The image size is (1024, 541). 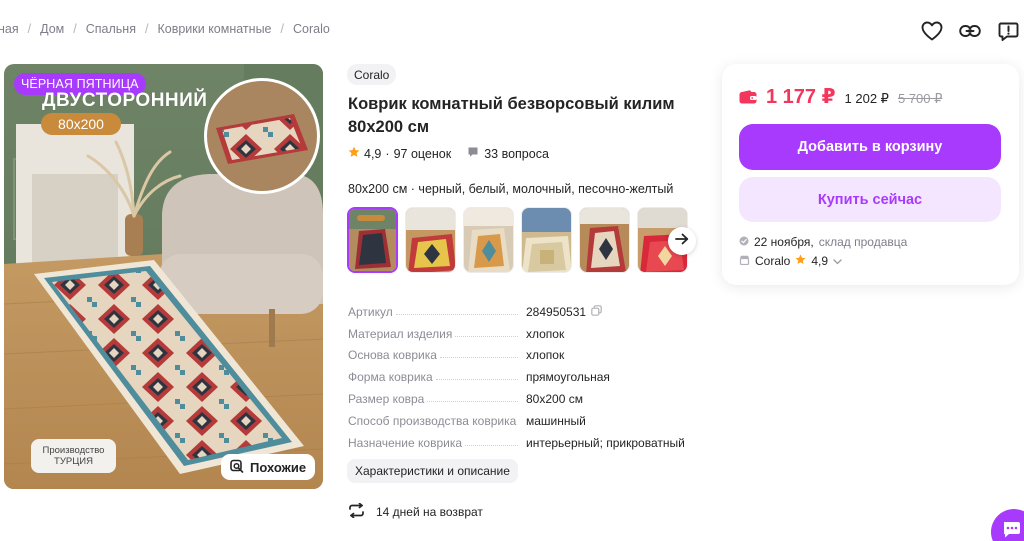 I want to click on breadcrumb-item: Дом, so click(x=52, y=29).